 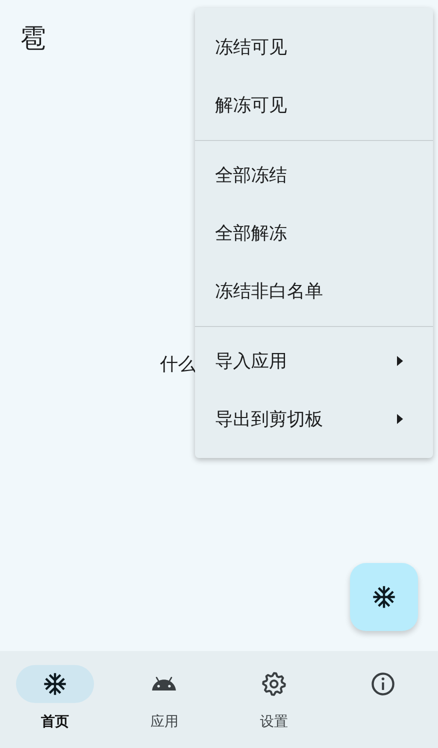 I want to click on nav-label: 设置, so click(x=274, y=722).